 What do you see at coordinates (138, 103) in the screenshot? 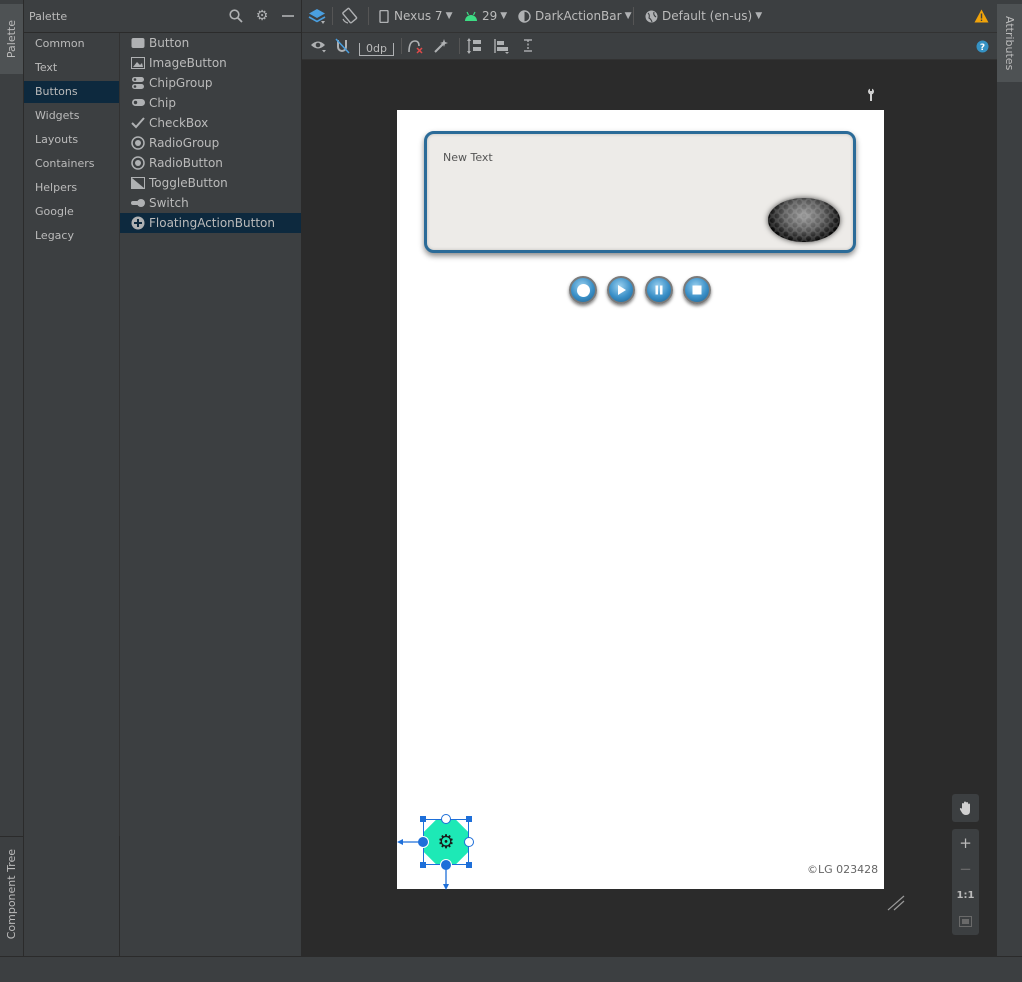
I see `chip-icon` at bounding box center [138, 103].